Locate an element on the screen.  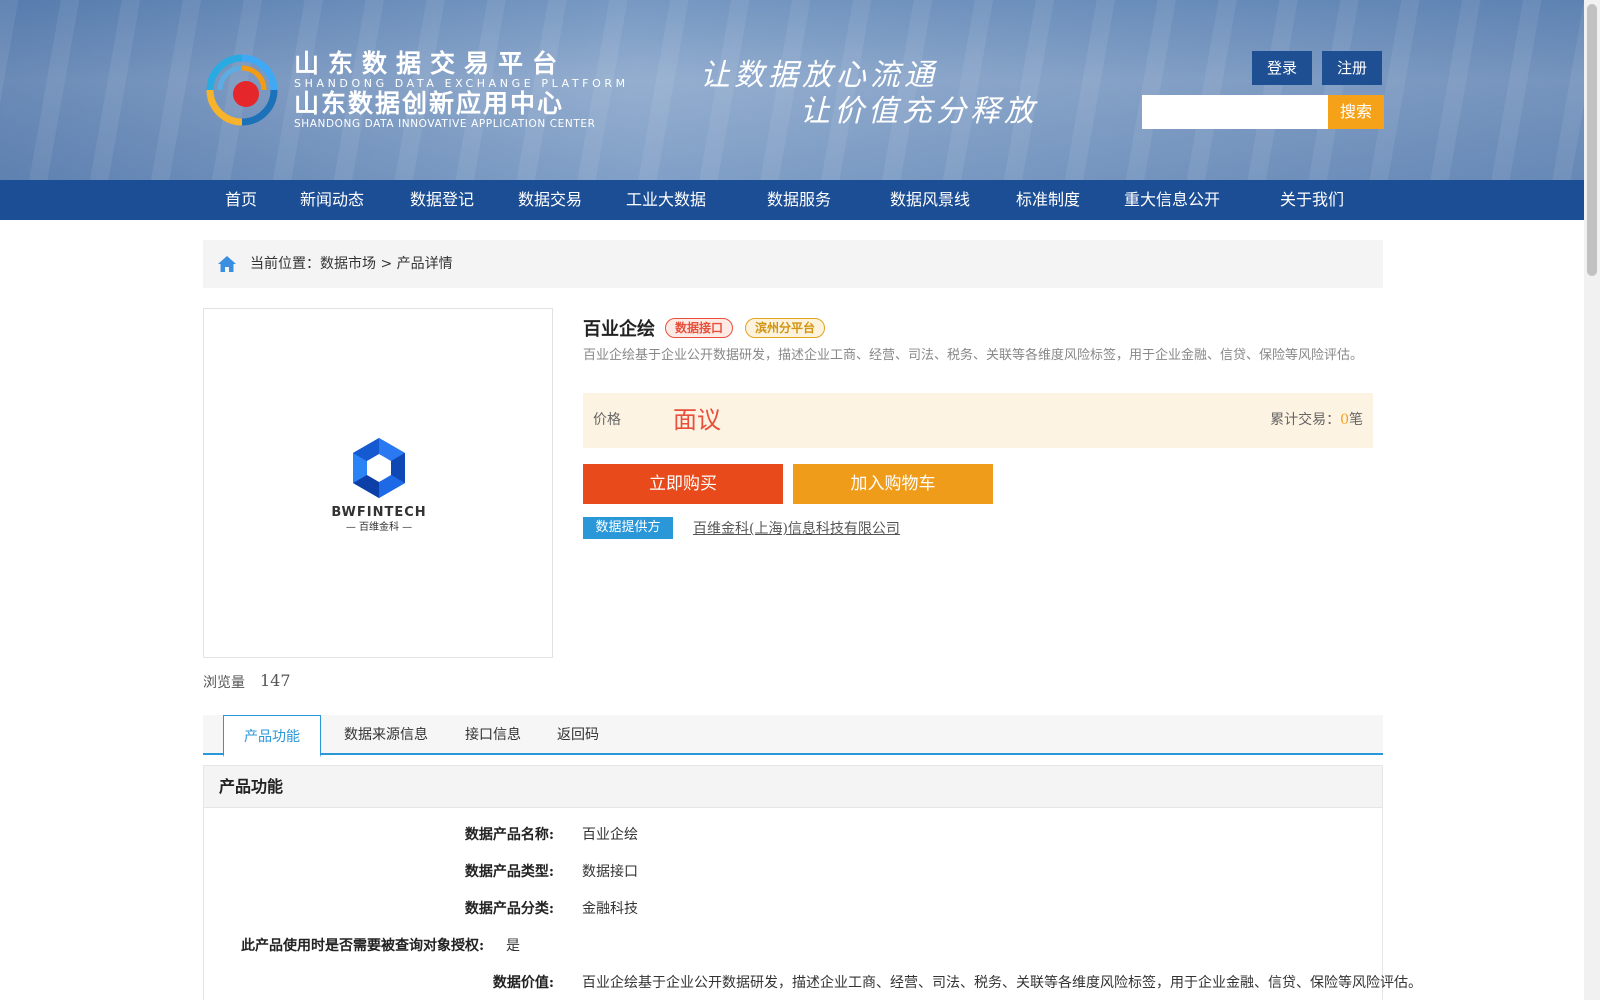
trade-count-value: 0 is located at coordinates (1344, 420).